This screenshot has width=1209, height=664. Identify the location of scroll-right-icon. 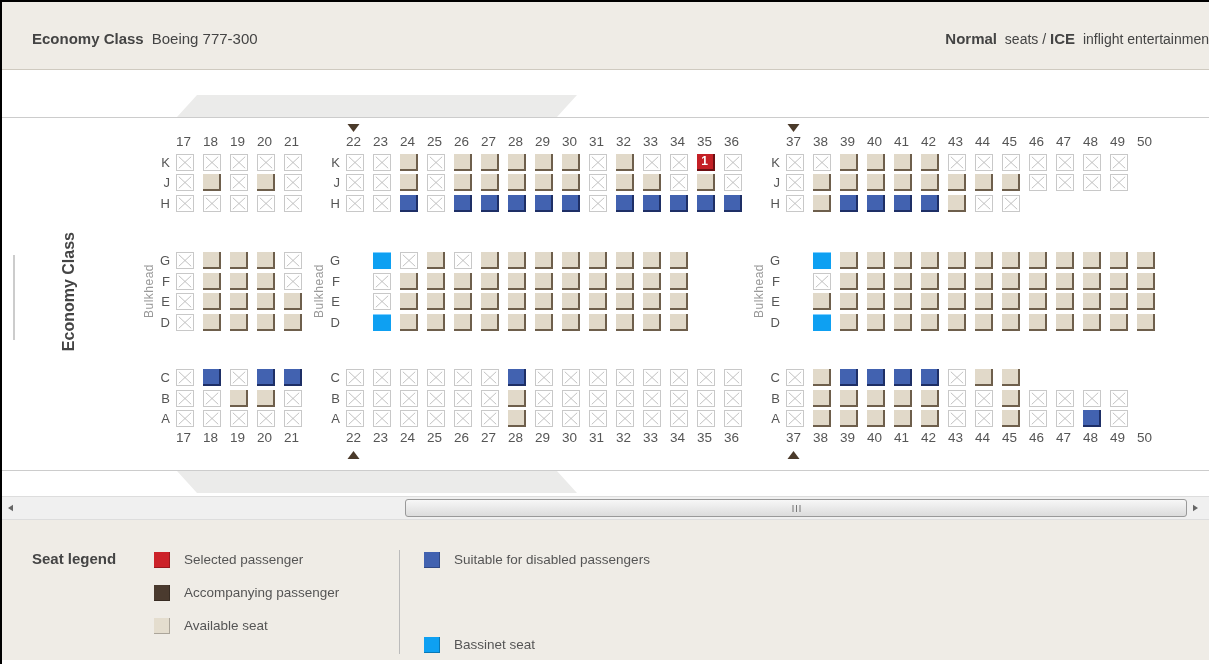
(1195, 508).